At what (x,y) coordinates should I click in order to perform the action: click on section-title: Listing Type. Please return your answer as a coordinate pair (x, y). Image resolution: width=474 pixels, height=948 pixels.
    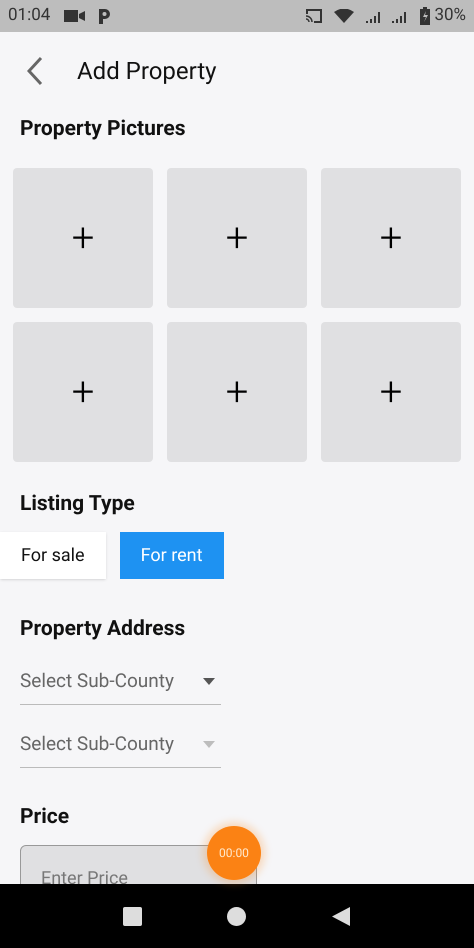
    Looking at the image, I should click on (77, 504).